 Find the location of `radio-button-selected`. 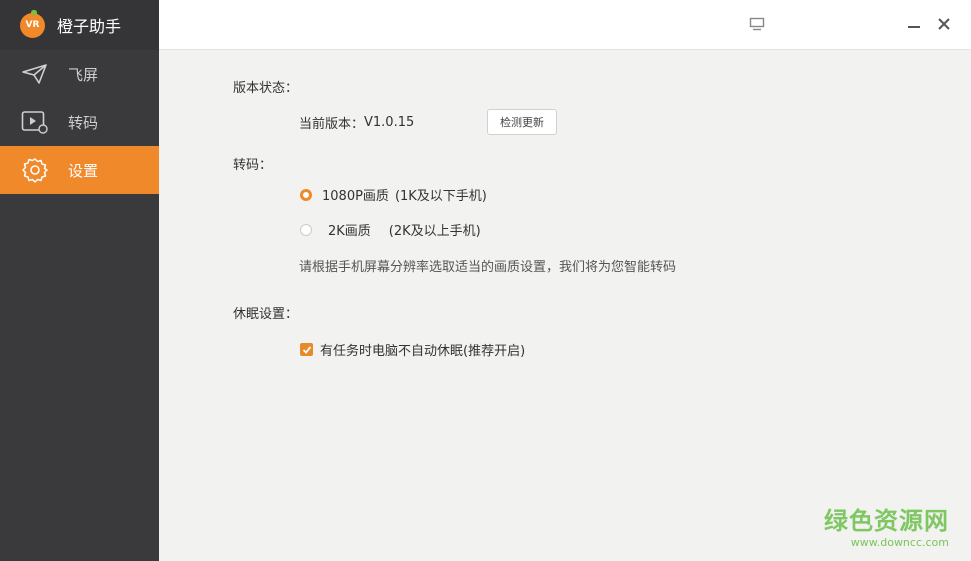

radio-button-selected is located at coordinates (306, 194).